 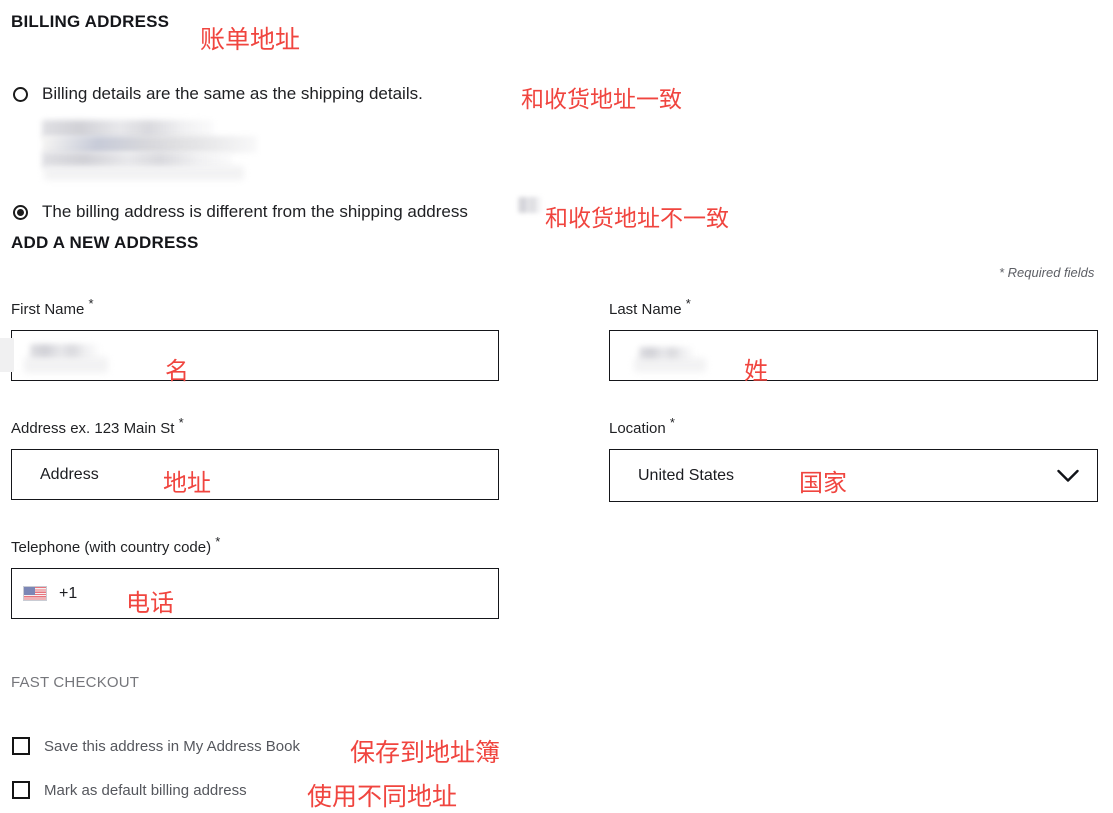 What do you see at coordinates (66, 365) in the screenshot?
I see `redacted-first-name-shadow` at bounding box center [66, 365].